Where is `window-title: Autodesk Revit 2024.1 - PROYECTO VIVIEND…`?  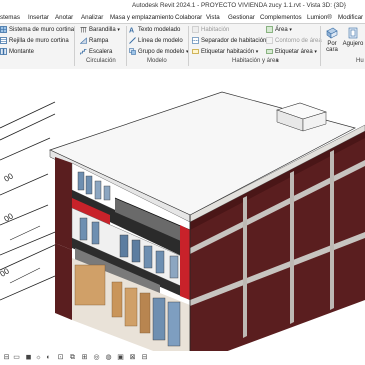
window-title: Autodesk Revit 2024.1 - PROYECTO VIVIEND… is located at coordinates (239, 5).